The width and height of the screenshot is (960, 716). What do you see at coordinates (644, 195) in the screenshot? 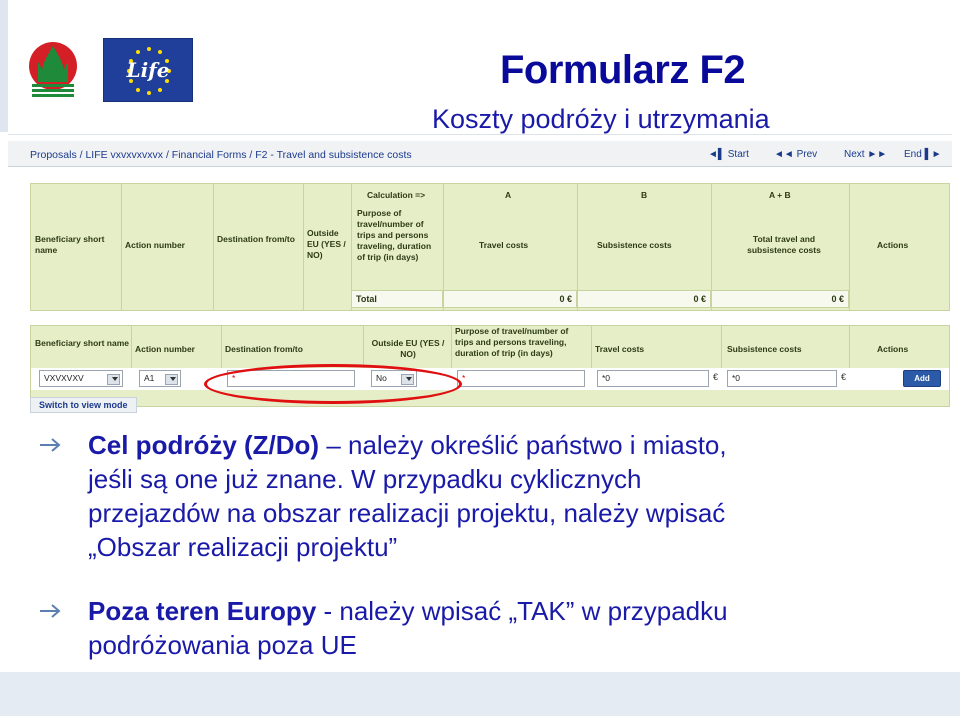
I see `col-b-label: B` at bounding box center [644, 195].